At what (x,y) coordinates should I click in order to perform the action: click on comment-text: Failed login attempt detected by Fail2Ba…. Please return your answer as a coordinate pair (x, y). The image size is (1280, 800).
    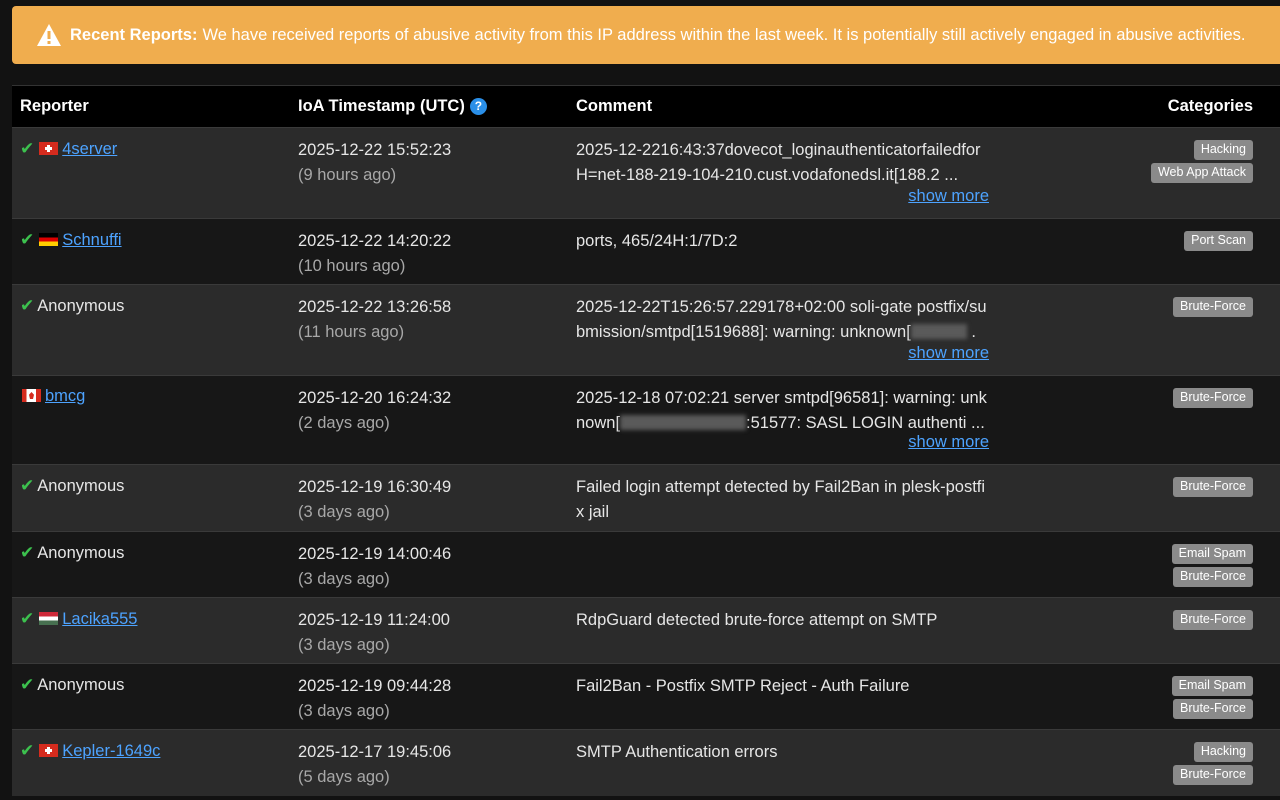
    Looking at the image, I should click on (781, 487).